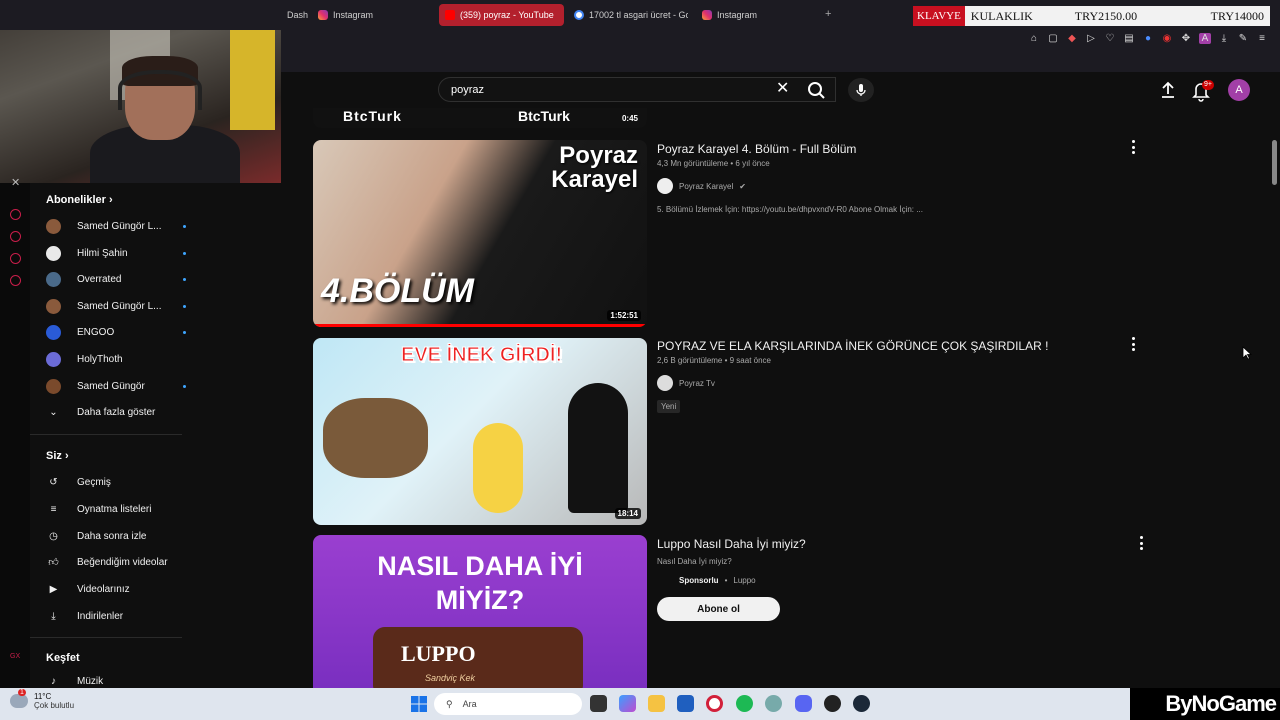  Describe the element at coordinates (714, 703) in the screenshot. I see `opera-gx-icon` at that location.